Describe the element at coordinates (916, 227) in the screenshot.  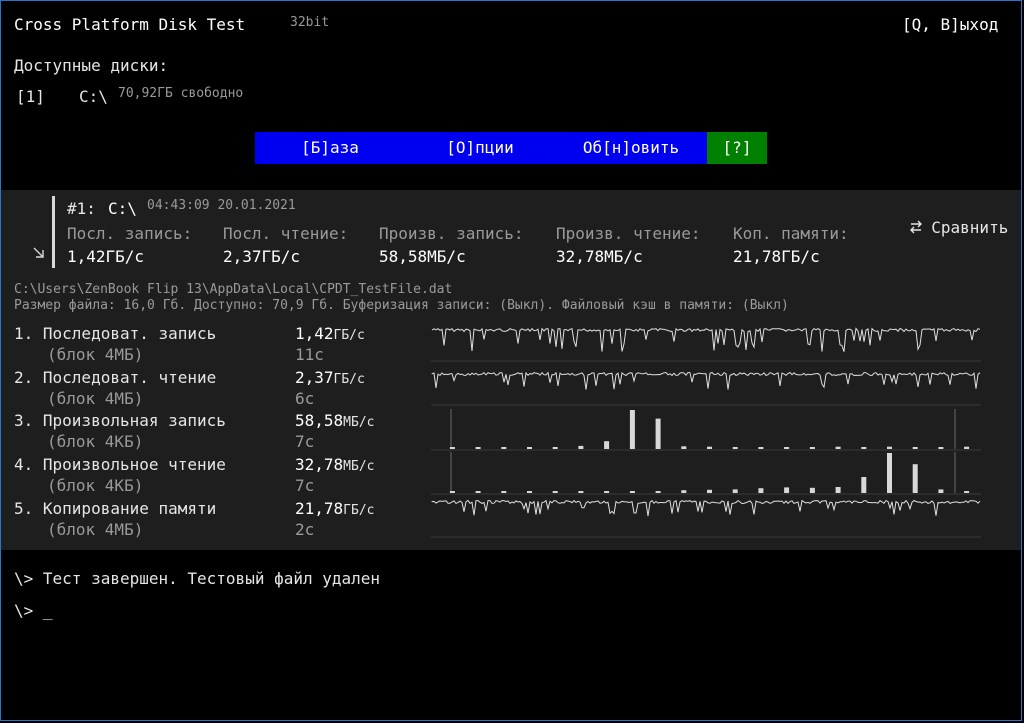
I see `swap-arrows-icon` at that location.